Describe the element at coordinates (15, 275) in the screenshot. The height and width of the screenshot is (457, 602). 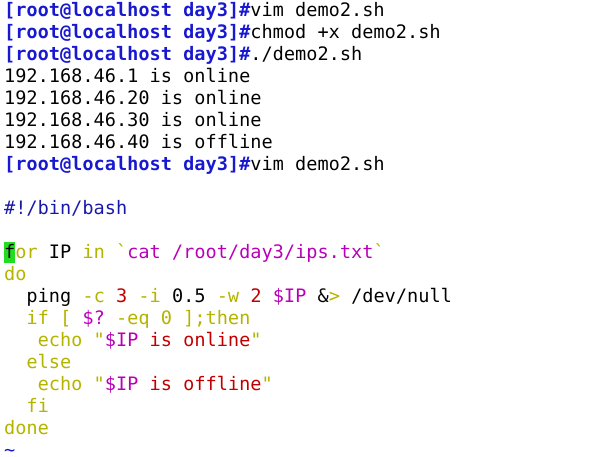
I see `terminal-line: do` at that location.